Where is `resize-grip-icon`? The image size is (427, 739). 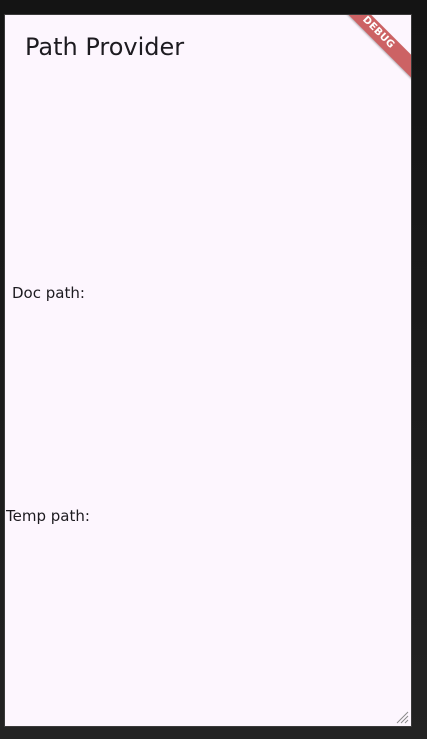
resize-grip-icon is located at coordinates (402, 717).